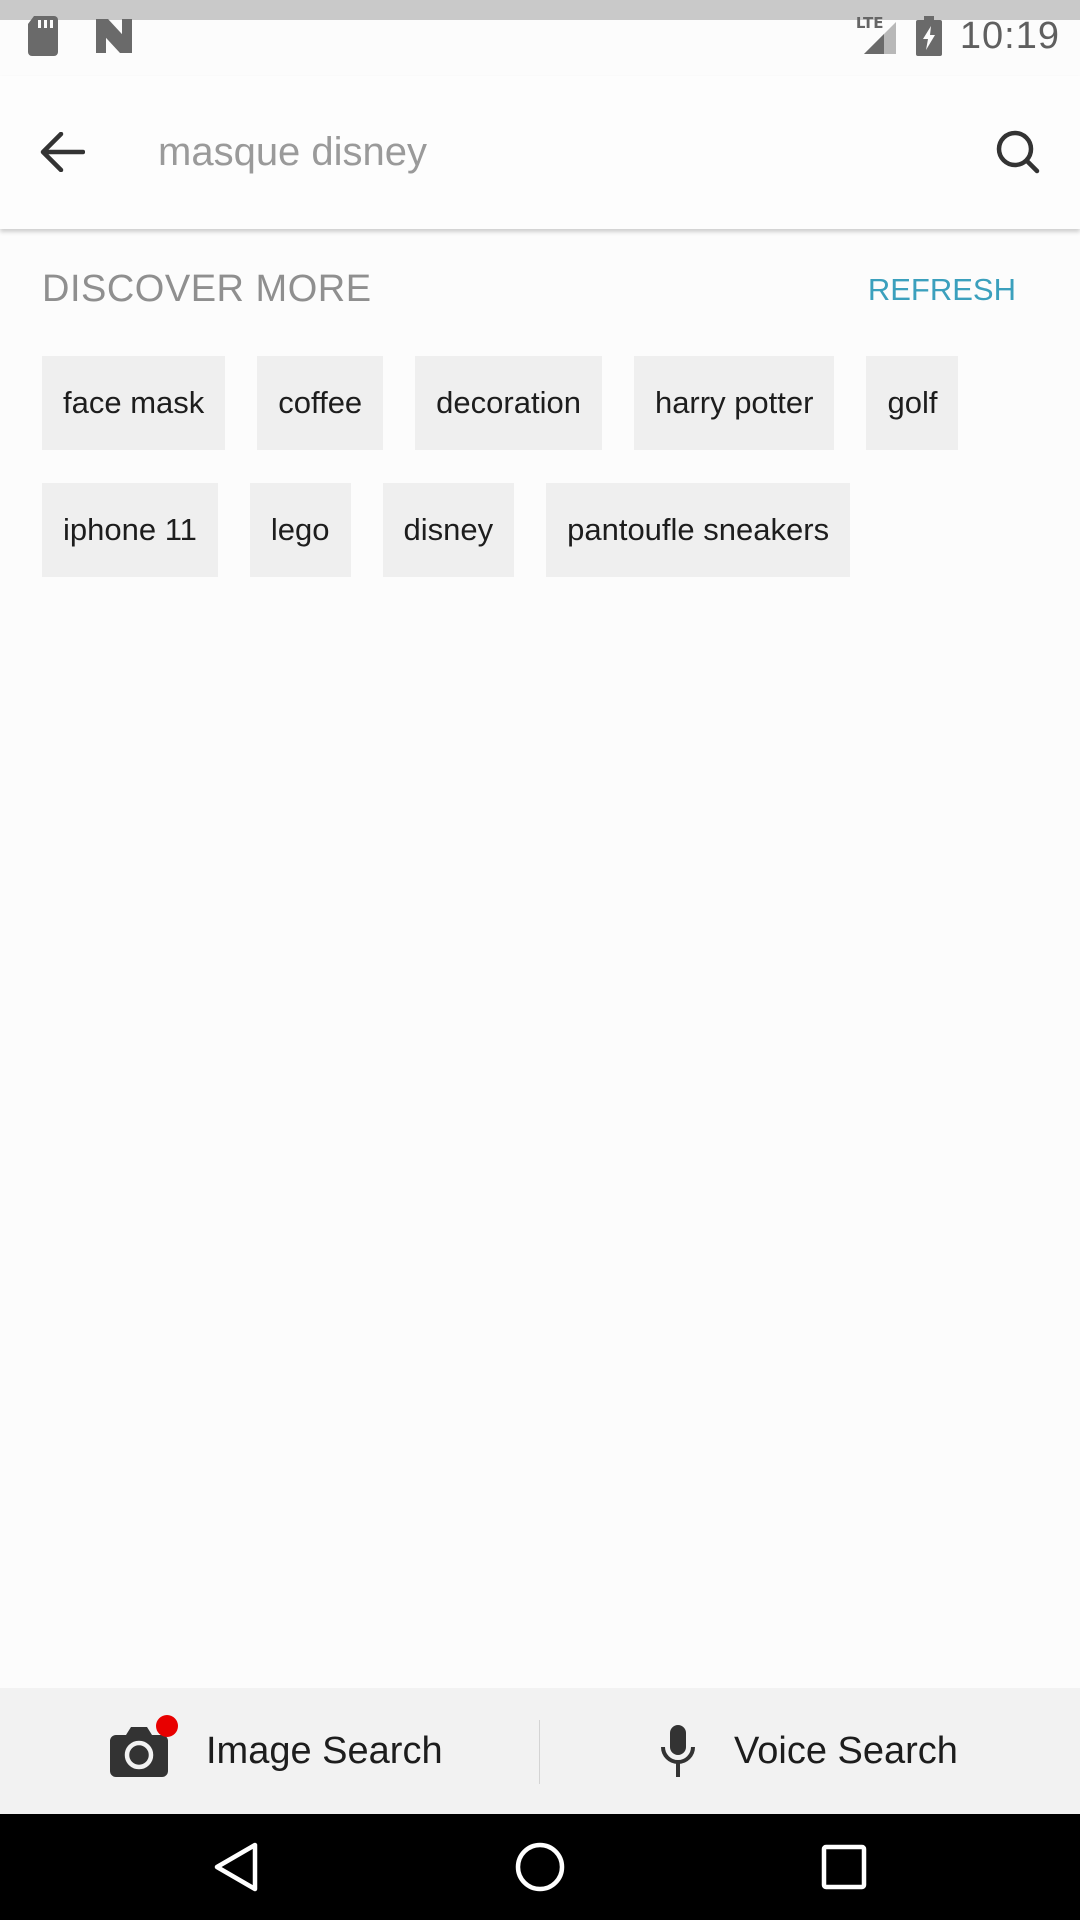  Describe the element at coordinates (877, 34) in the screenshot. I see `signal-icon: LTE` at that location.